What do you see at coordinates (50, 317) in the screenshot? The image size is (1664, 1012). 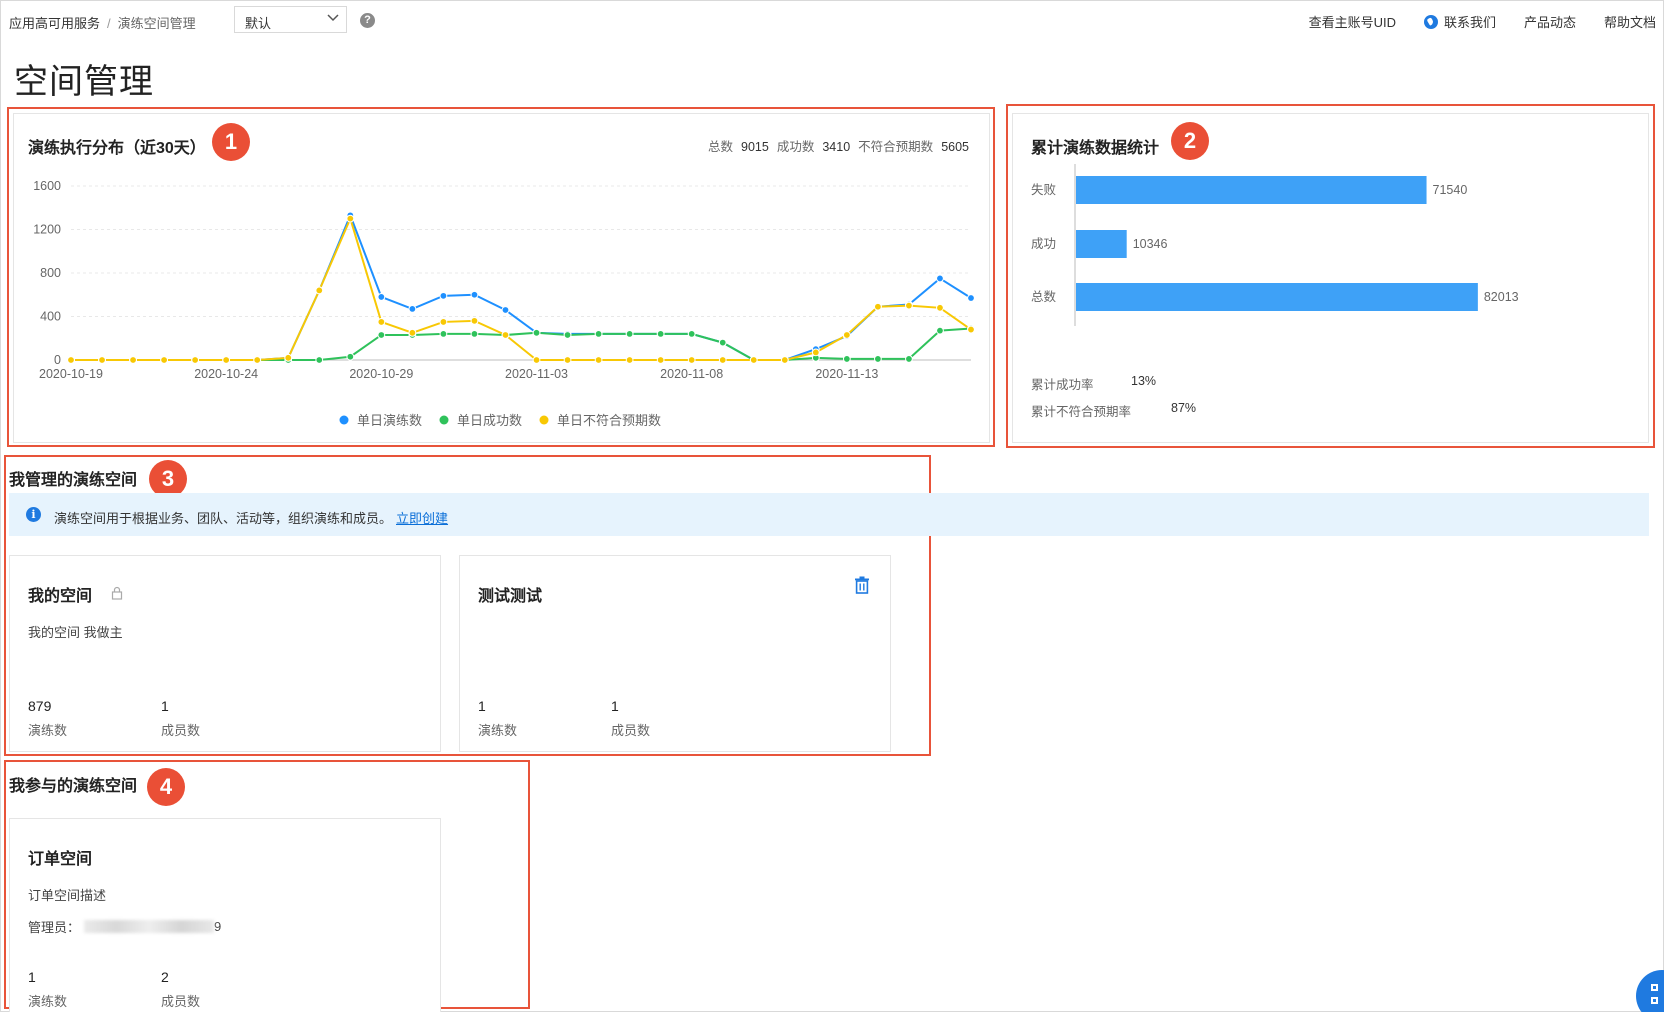 I see `y-tick-label: 400` at bounding box center [50, 317].